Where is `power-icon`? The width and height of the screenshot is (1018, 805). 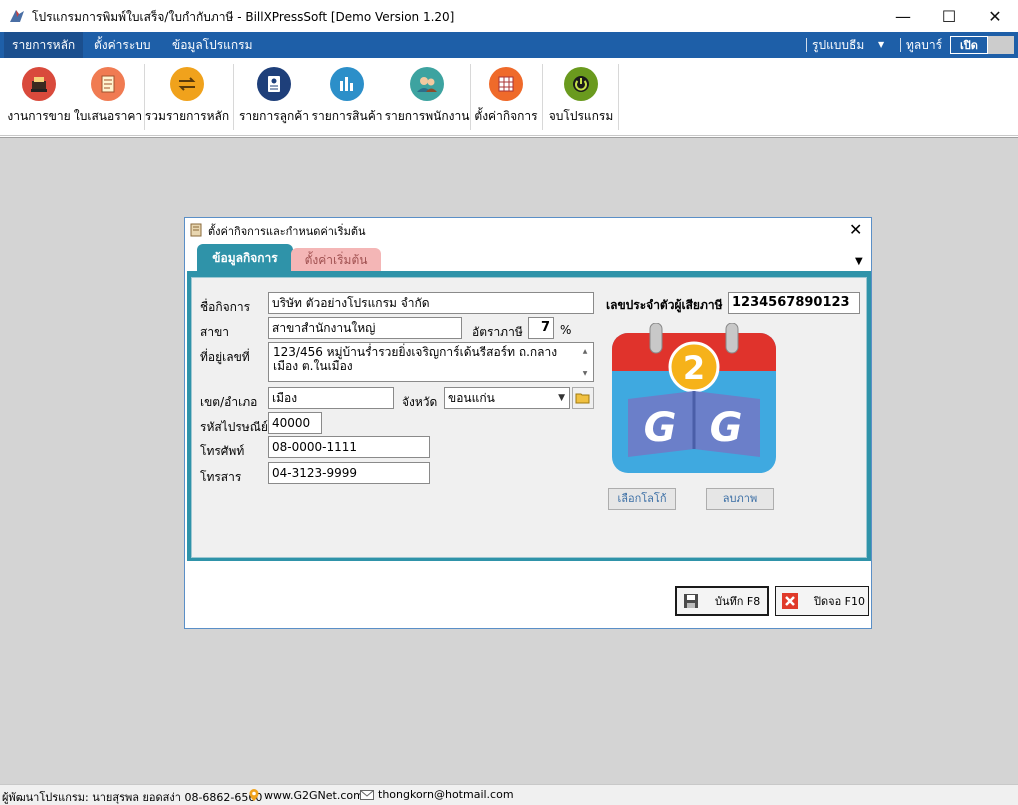
power-icon is located at coordinates (581, 84).